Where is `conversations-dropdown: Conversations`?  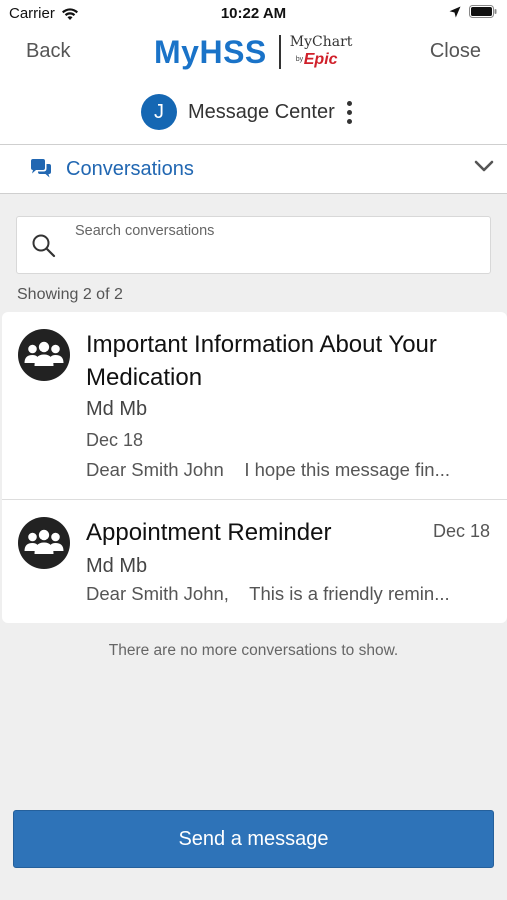 conversations-dropdown: Conversations is located at coordinates (253, 169).